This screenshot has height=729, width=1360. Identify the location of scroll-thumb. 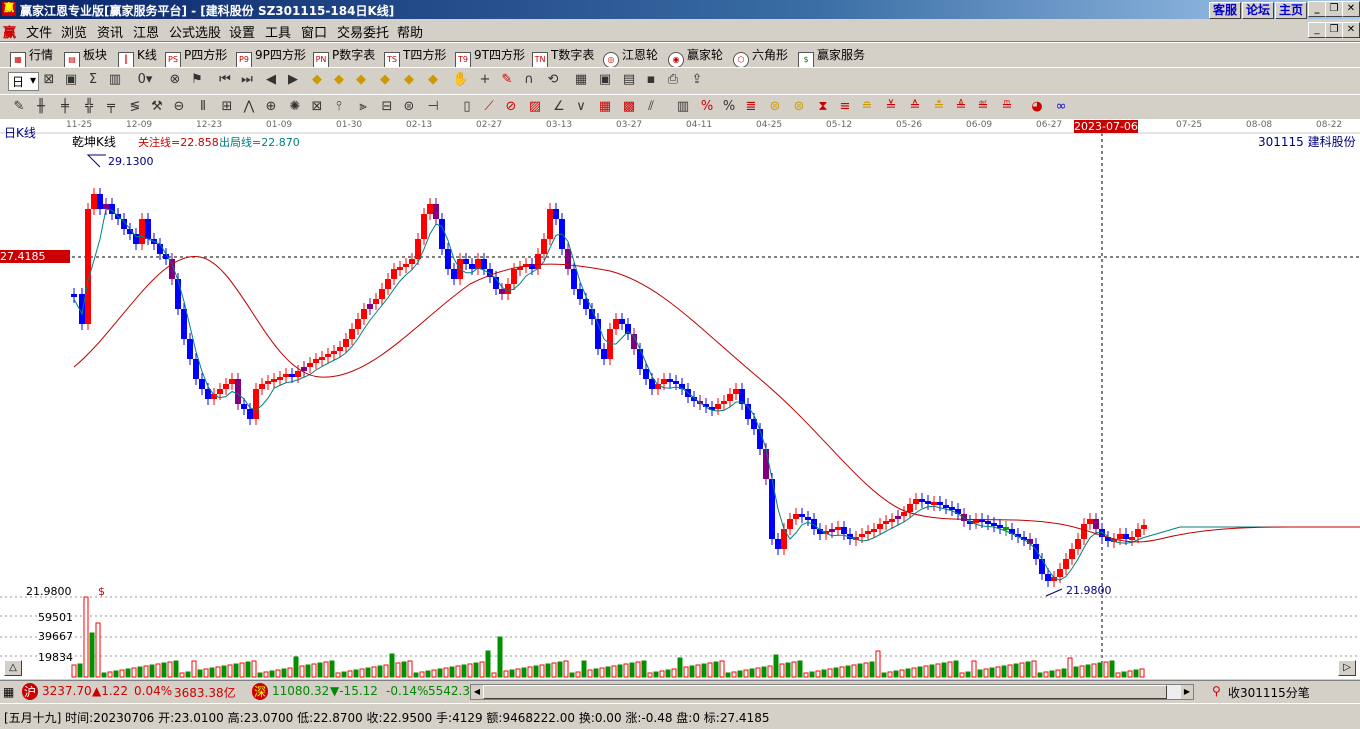
(825, 692).